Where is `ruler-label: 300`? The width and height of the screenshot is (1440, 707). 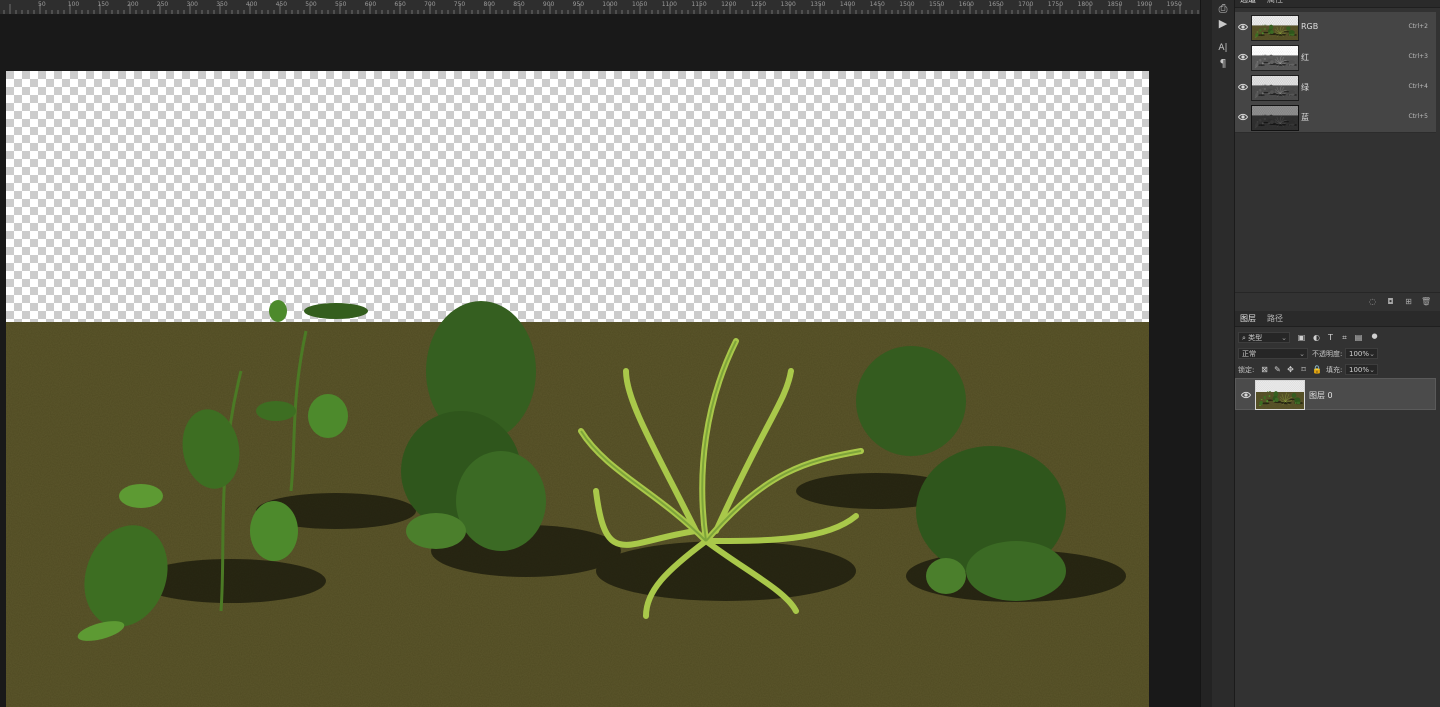 ruler-label: 300 is located at coordinates (192, 4).